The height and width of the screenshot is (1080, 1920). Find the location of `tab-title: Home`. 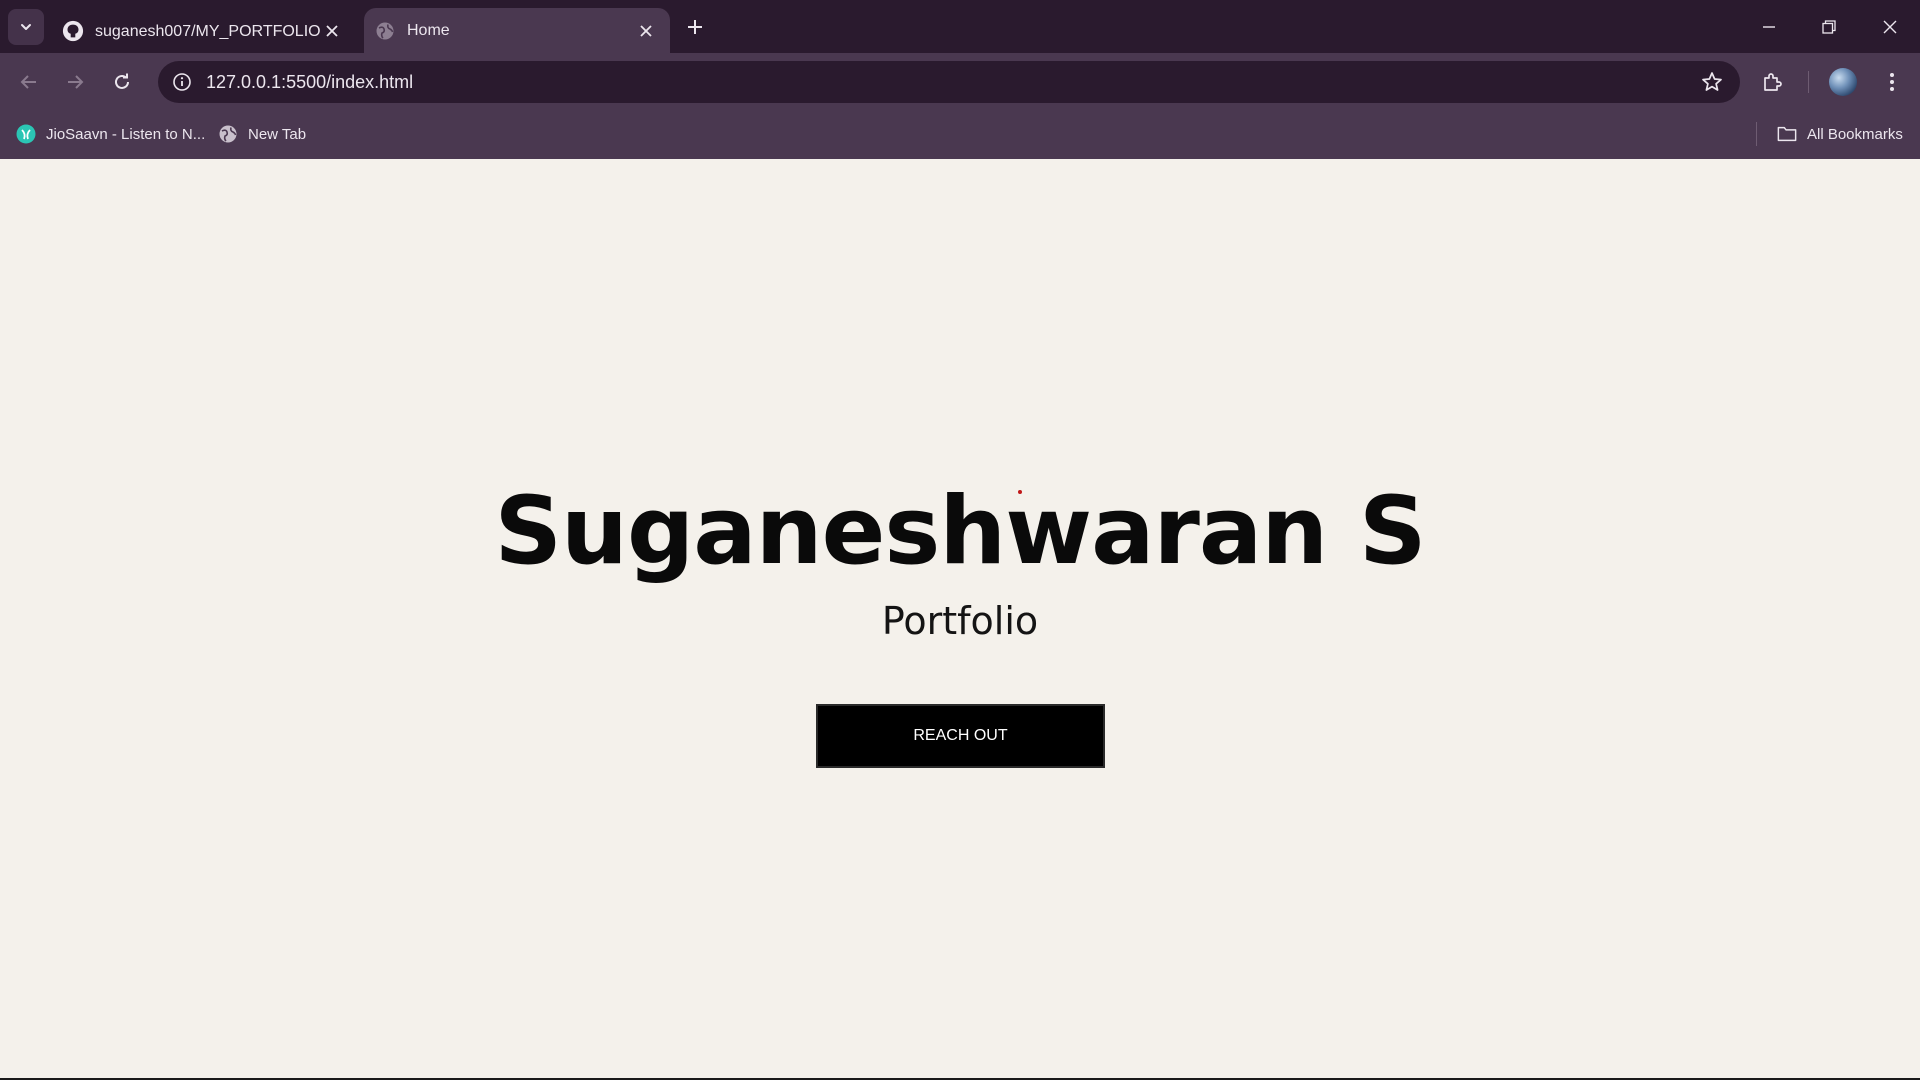

tab-title: Home is located at coordinates (428, 30).